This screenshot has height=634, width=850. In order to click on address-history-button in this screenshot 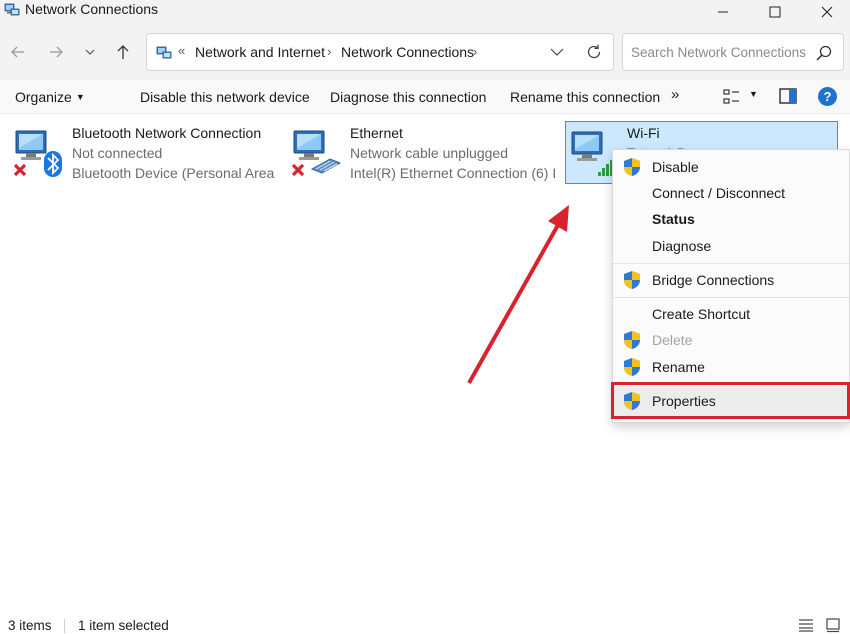, I will do `click(557, 52)`.